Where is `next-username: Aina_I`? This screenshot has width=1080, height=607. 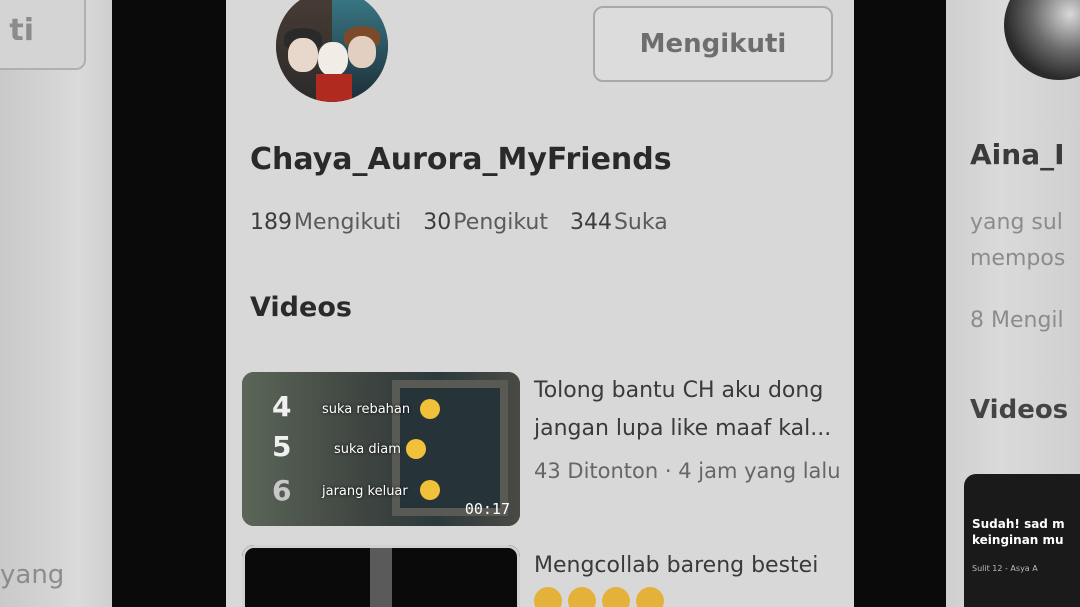 next-username: Aina_I is located at coordinates (1017, 154).